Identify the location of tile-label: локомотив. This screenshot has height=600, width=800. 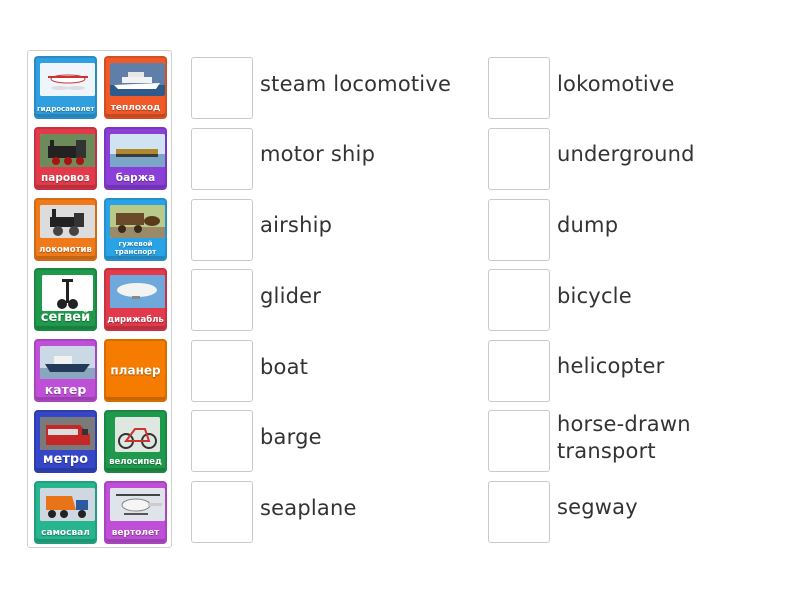
(65, 250).